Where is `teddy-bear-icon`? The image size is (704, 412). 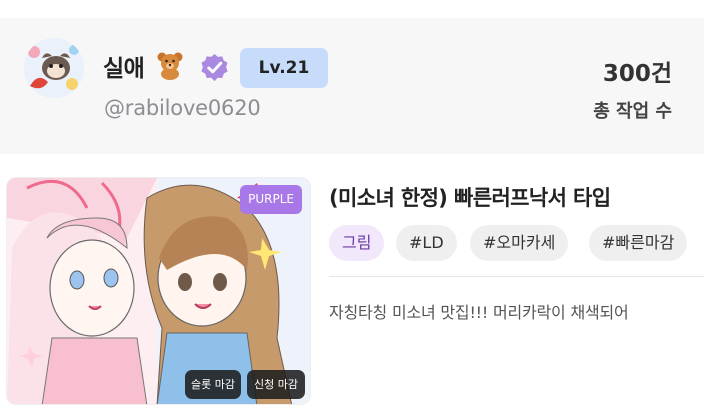 teddy-bear-icon is located at coordinates (170, 66).